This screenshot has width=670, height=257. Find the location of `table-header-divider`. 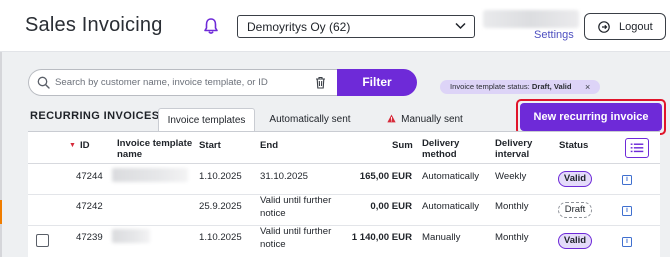

table-header-divider is located at coordinates (344, 163).